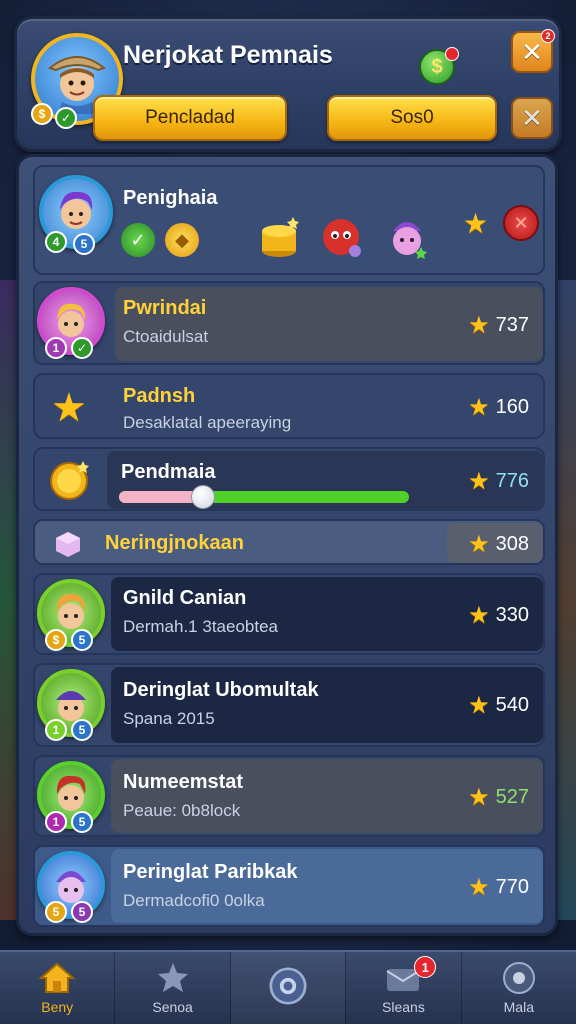  I want to click on score-value: 770, so click(512, 887).